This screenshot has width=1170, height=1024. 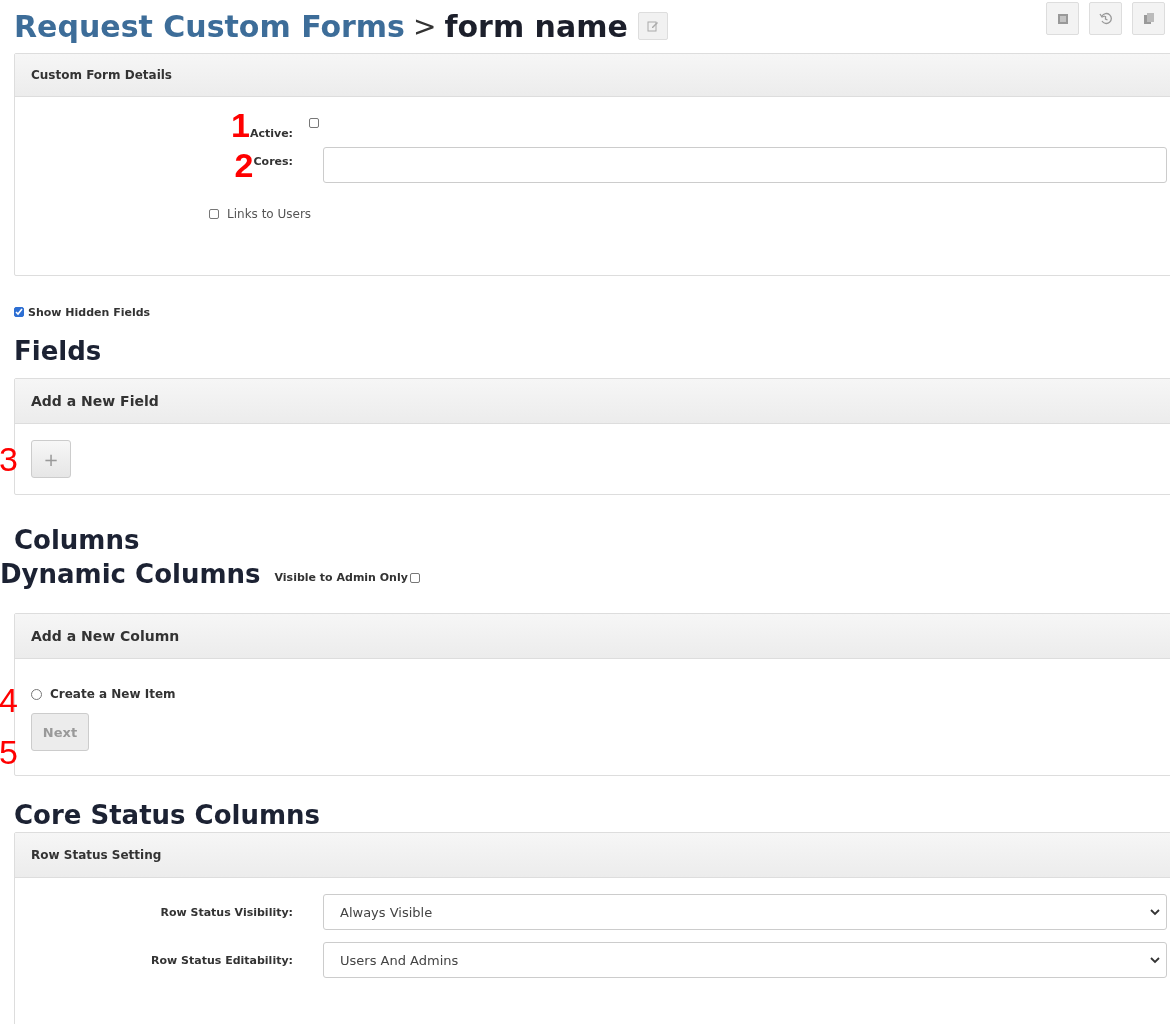 I want to click on dropdown: Always Visible, so click(x=745, y=912).